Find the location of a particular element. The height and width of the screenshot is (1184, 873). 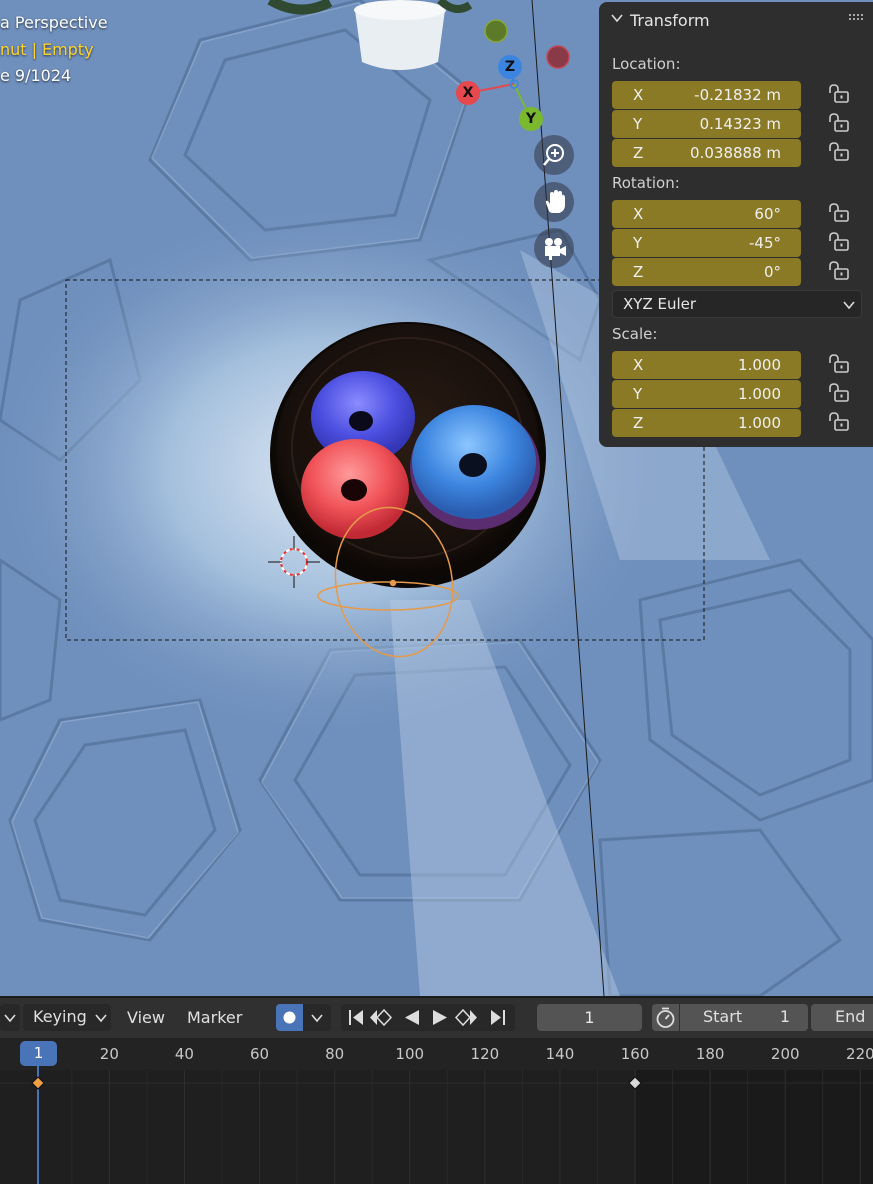

zoom-icon is located at coordinates (553, 155).